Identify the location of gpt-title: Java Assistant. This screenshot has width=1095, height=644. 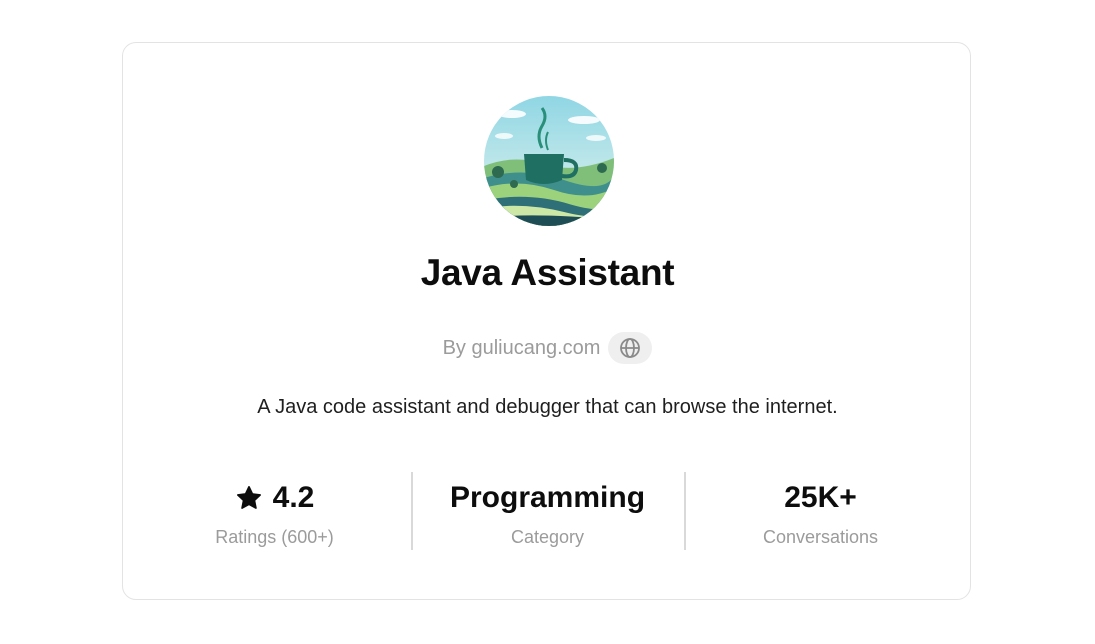
(547, 272).